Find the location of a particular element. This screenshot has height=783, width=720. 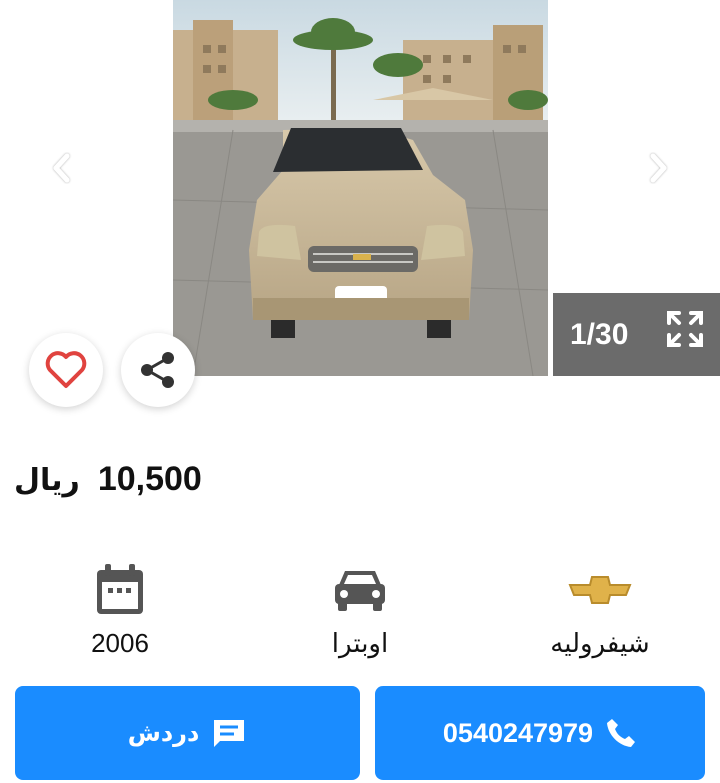

spec-year: 2006 is located at coordinates (120, 609).